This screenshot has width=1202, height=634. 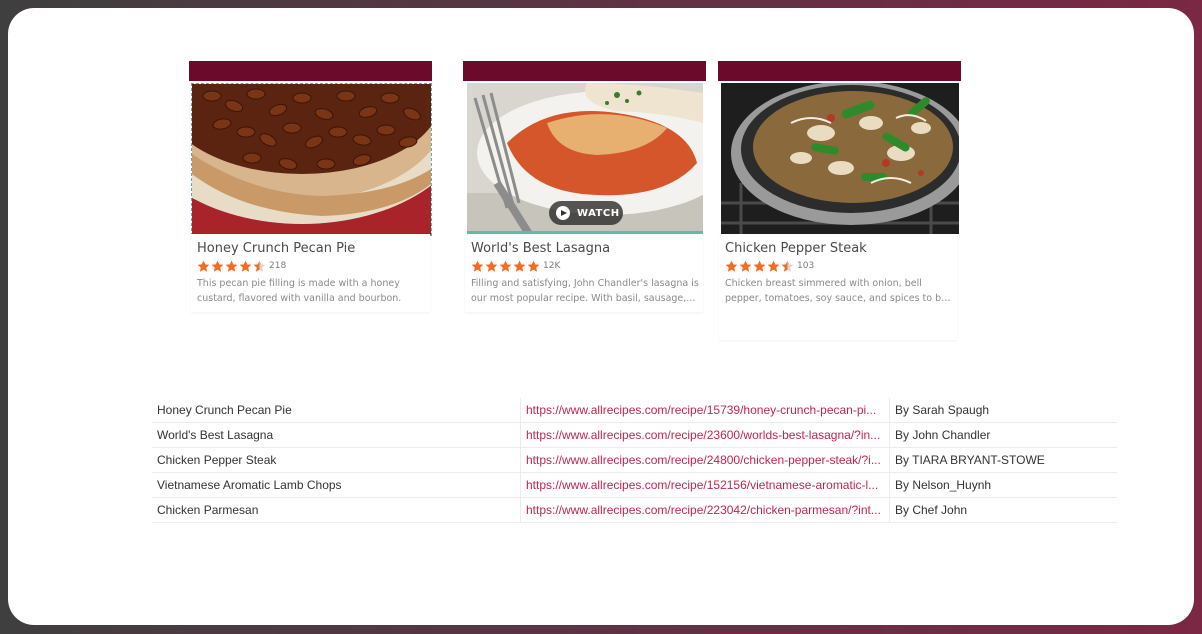 I want to click on recipe-author-cell: By Sarah Spaugh, so click(x=1003, y=410).